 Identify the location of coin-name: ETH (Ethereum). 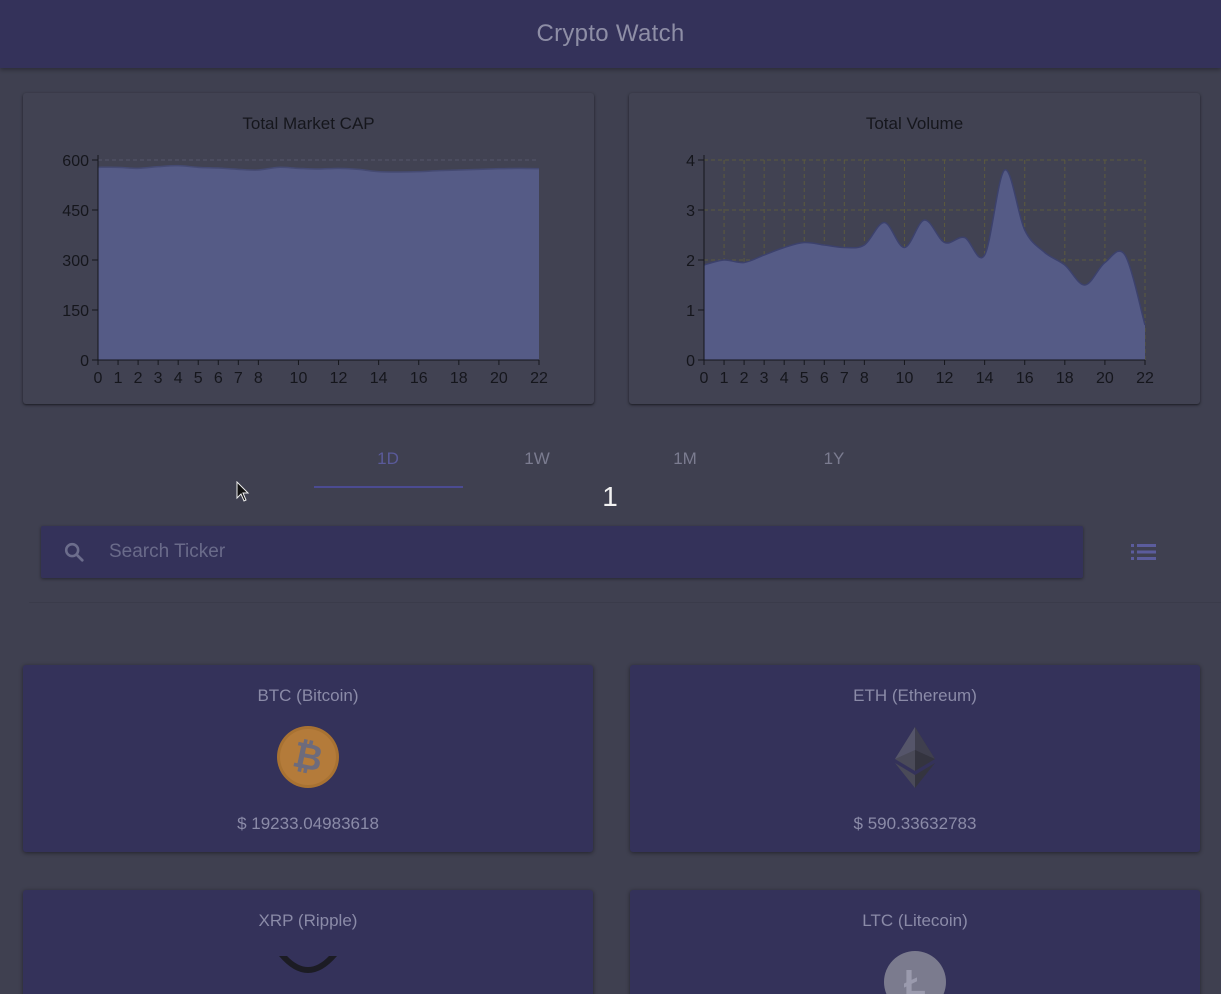
(915, 695).